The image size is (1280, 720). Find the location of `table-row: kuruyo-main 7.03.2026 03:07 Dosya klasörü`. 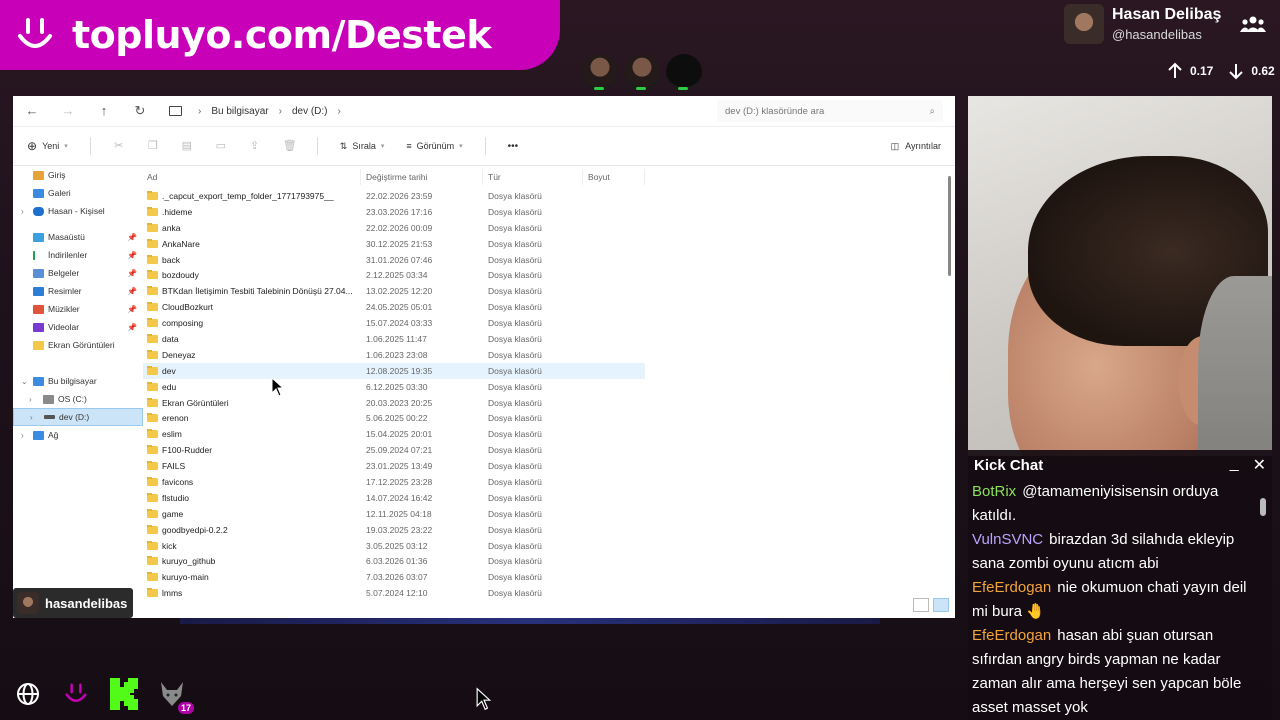

table-row: kuruyo-main 7.03.2026 03:07 Dosya klasörü is located at coordinates (549, 577).